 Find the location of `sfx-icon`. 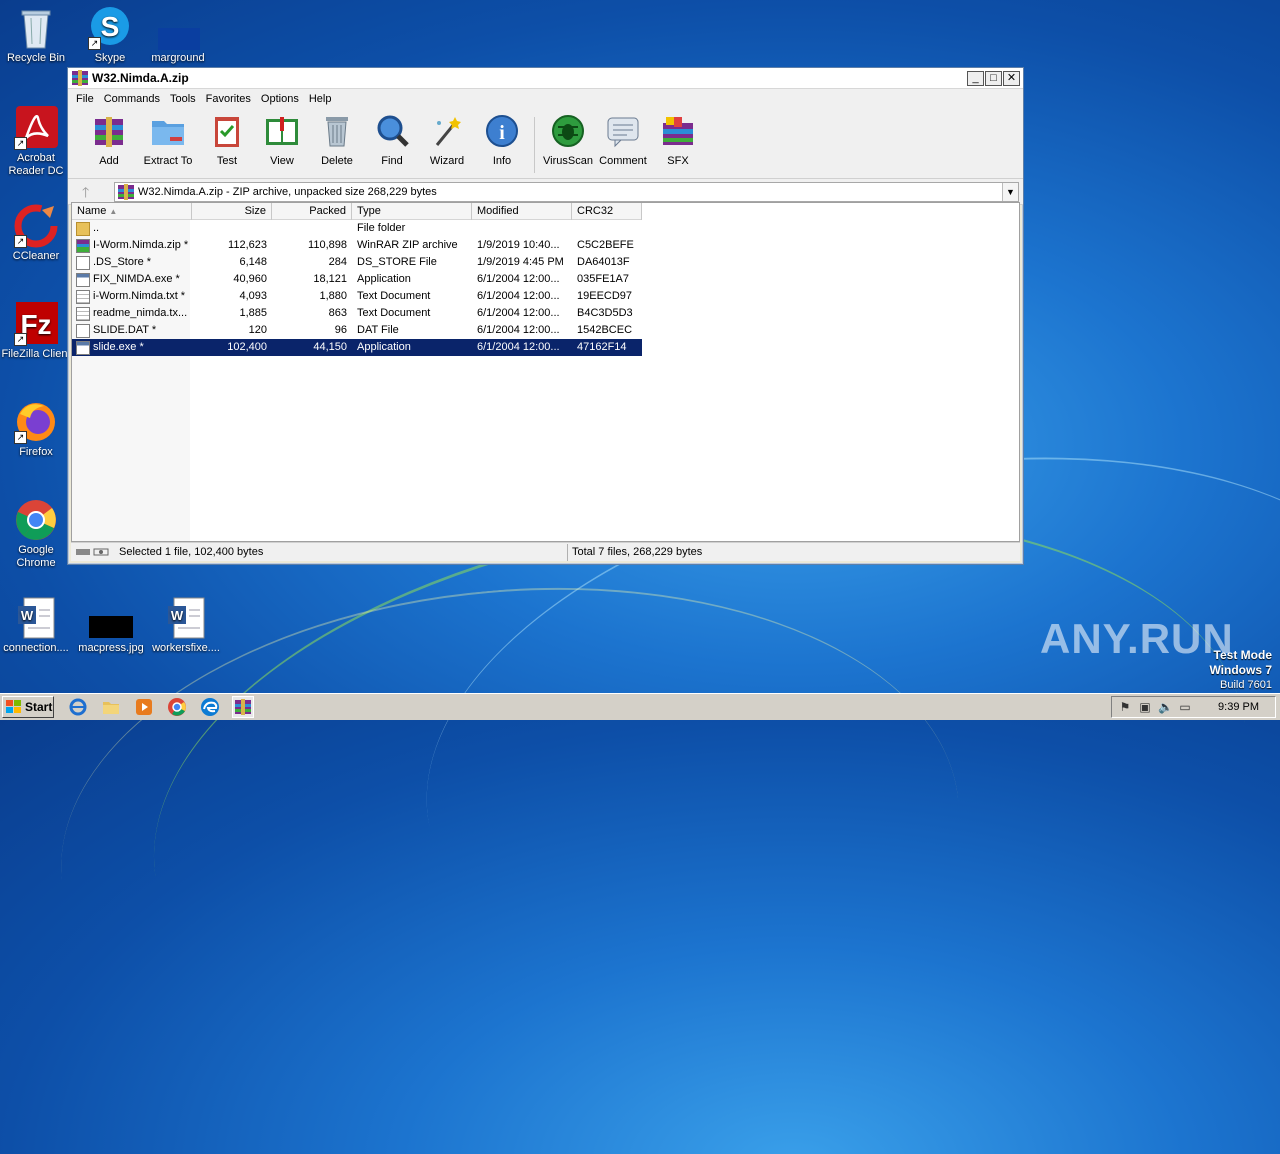

sfx-icon is located at coordinates (678, 131).